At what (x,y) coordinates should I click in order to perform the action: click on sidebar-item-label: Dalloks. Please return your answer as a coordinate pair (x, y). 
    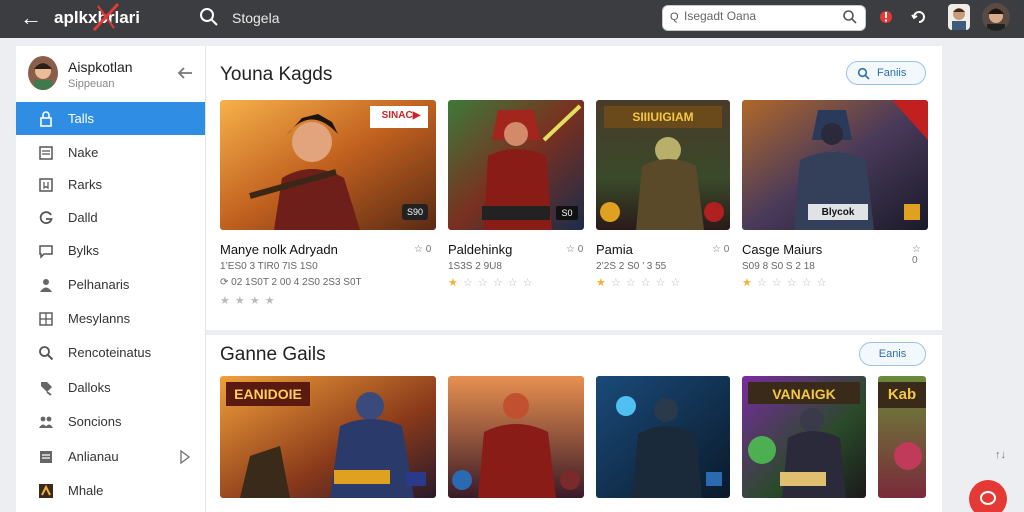
    Looking at the image, I should click on (89, 387).